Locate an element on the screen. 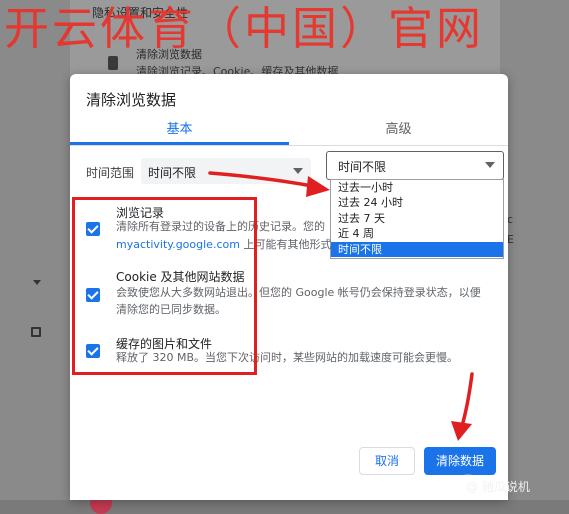  author-credit: @ 驰瓜说机 is located at coordinates (498, 487).